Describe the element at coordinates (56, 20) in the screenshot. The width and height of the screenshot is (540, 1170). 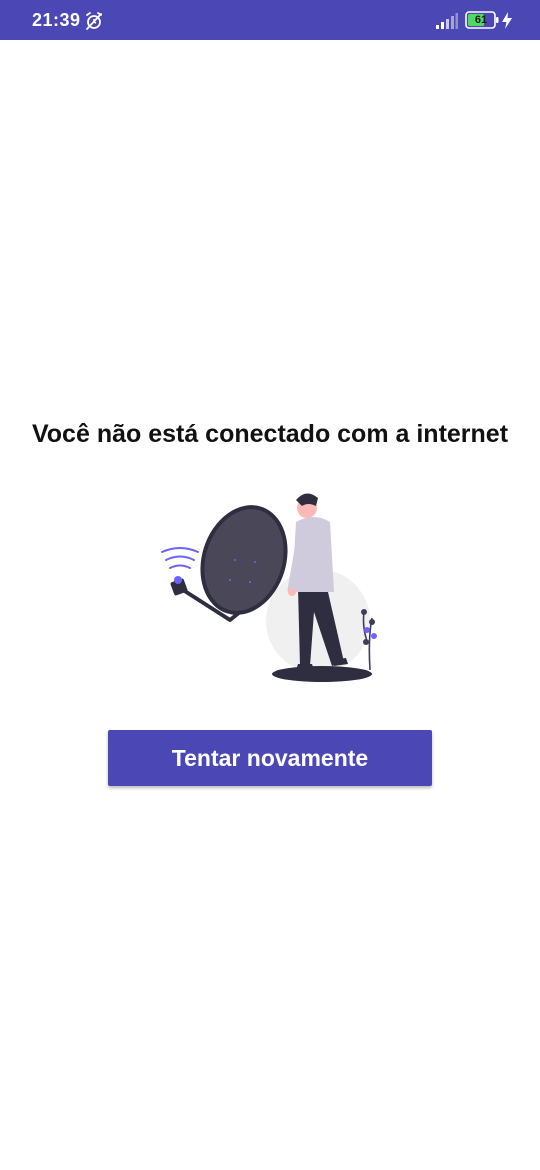
I see `status-time: 21:39` at that location.